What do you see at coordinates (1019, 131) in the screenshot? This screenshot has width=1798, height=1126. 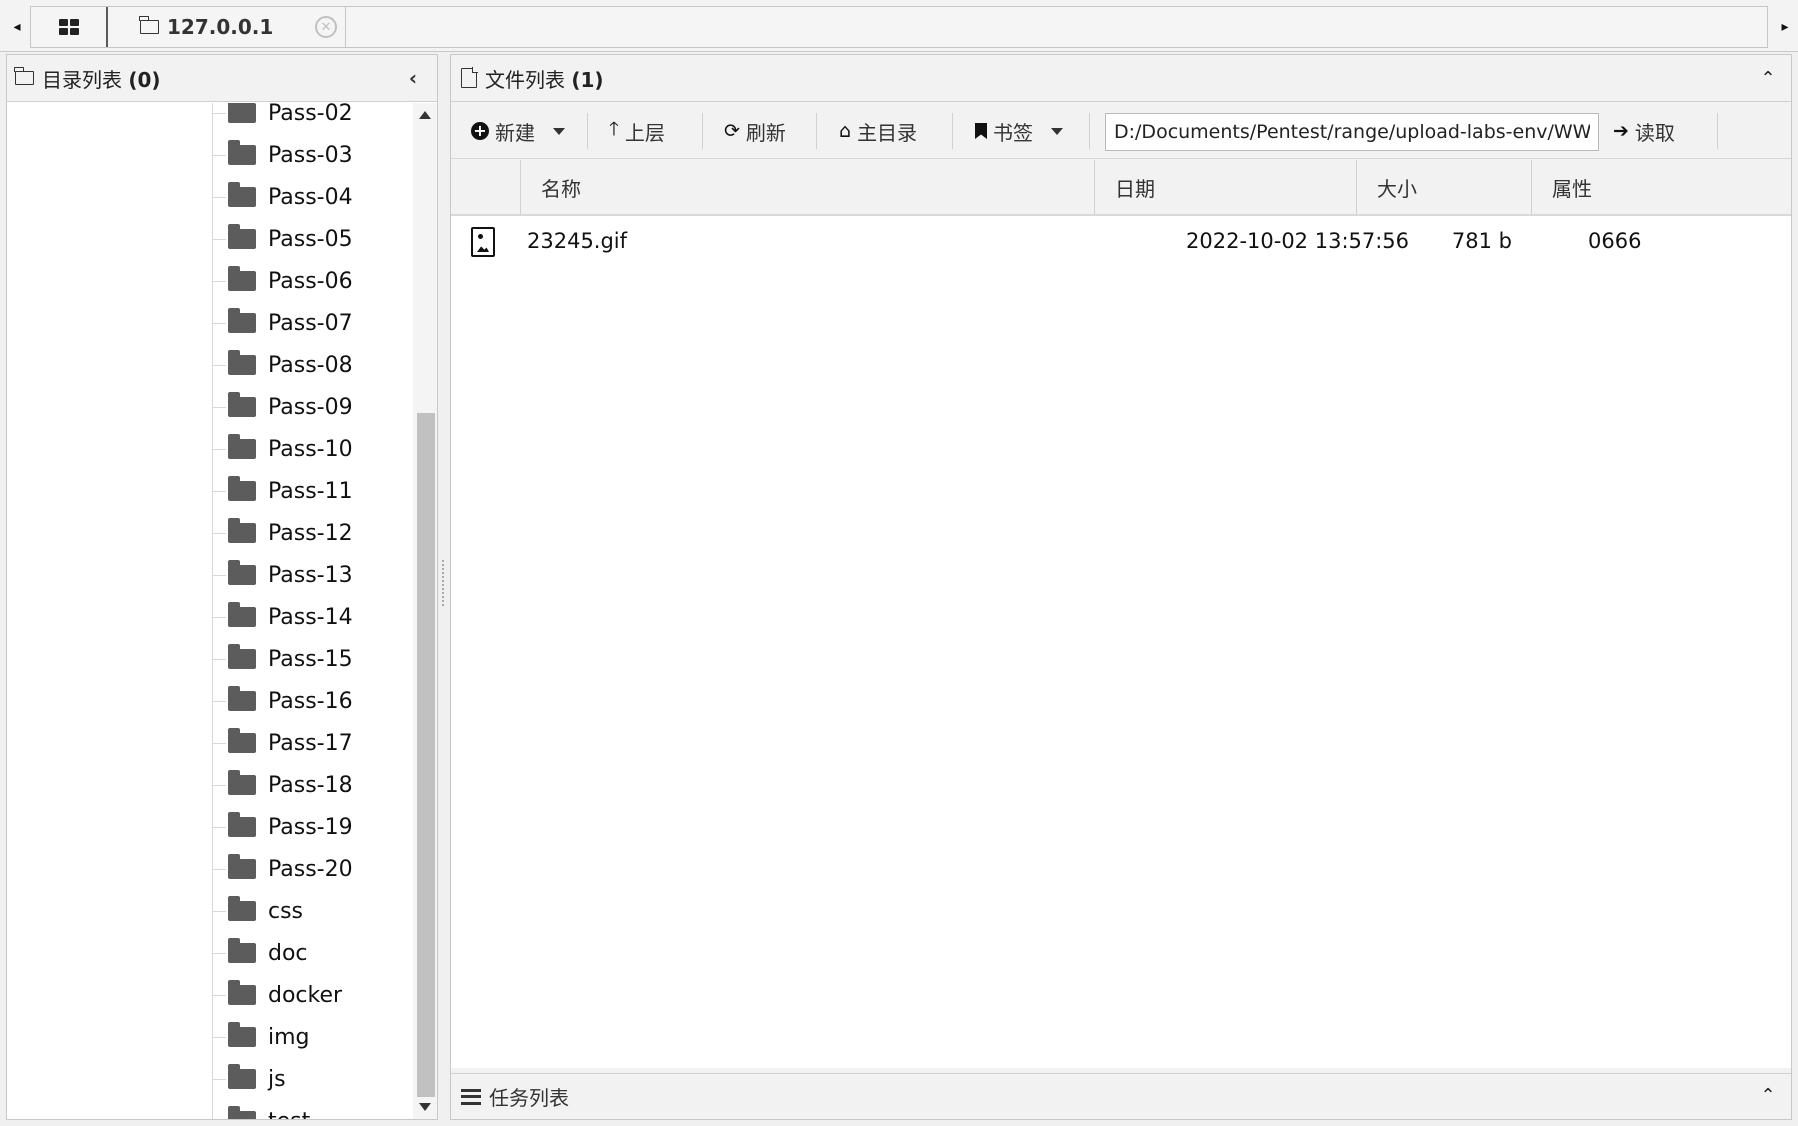 I see `bookmark-button: 书签` at bounding box center [1019, 131].